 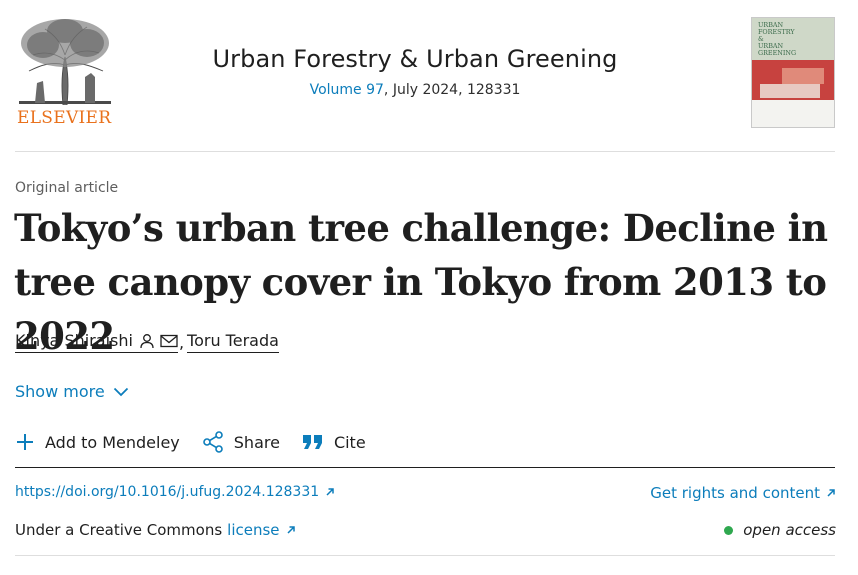 What do you see at coordinates (425, 467) in the screenshot?
I see `toolbar-divider` at bounding box center [425, 467].